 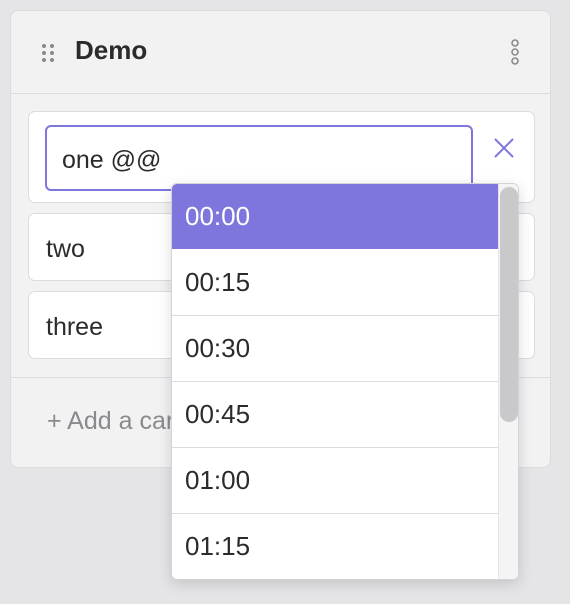 What do you see at coordinates (335, 546) in the screenshot?
I see `time-option: 01:15` at bounding box center [335, 546].